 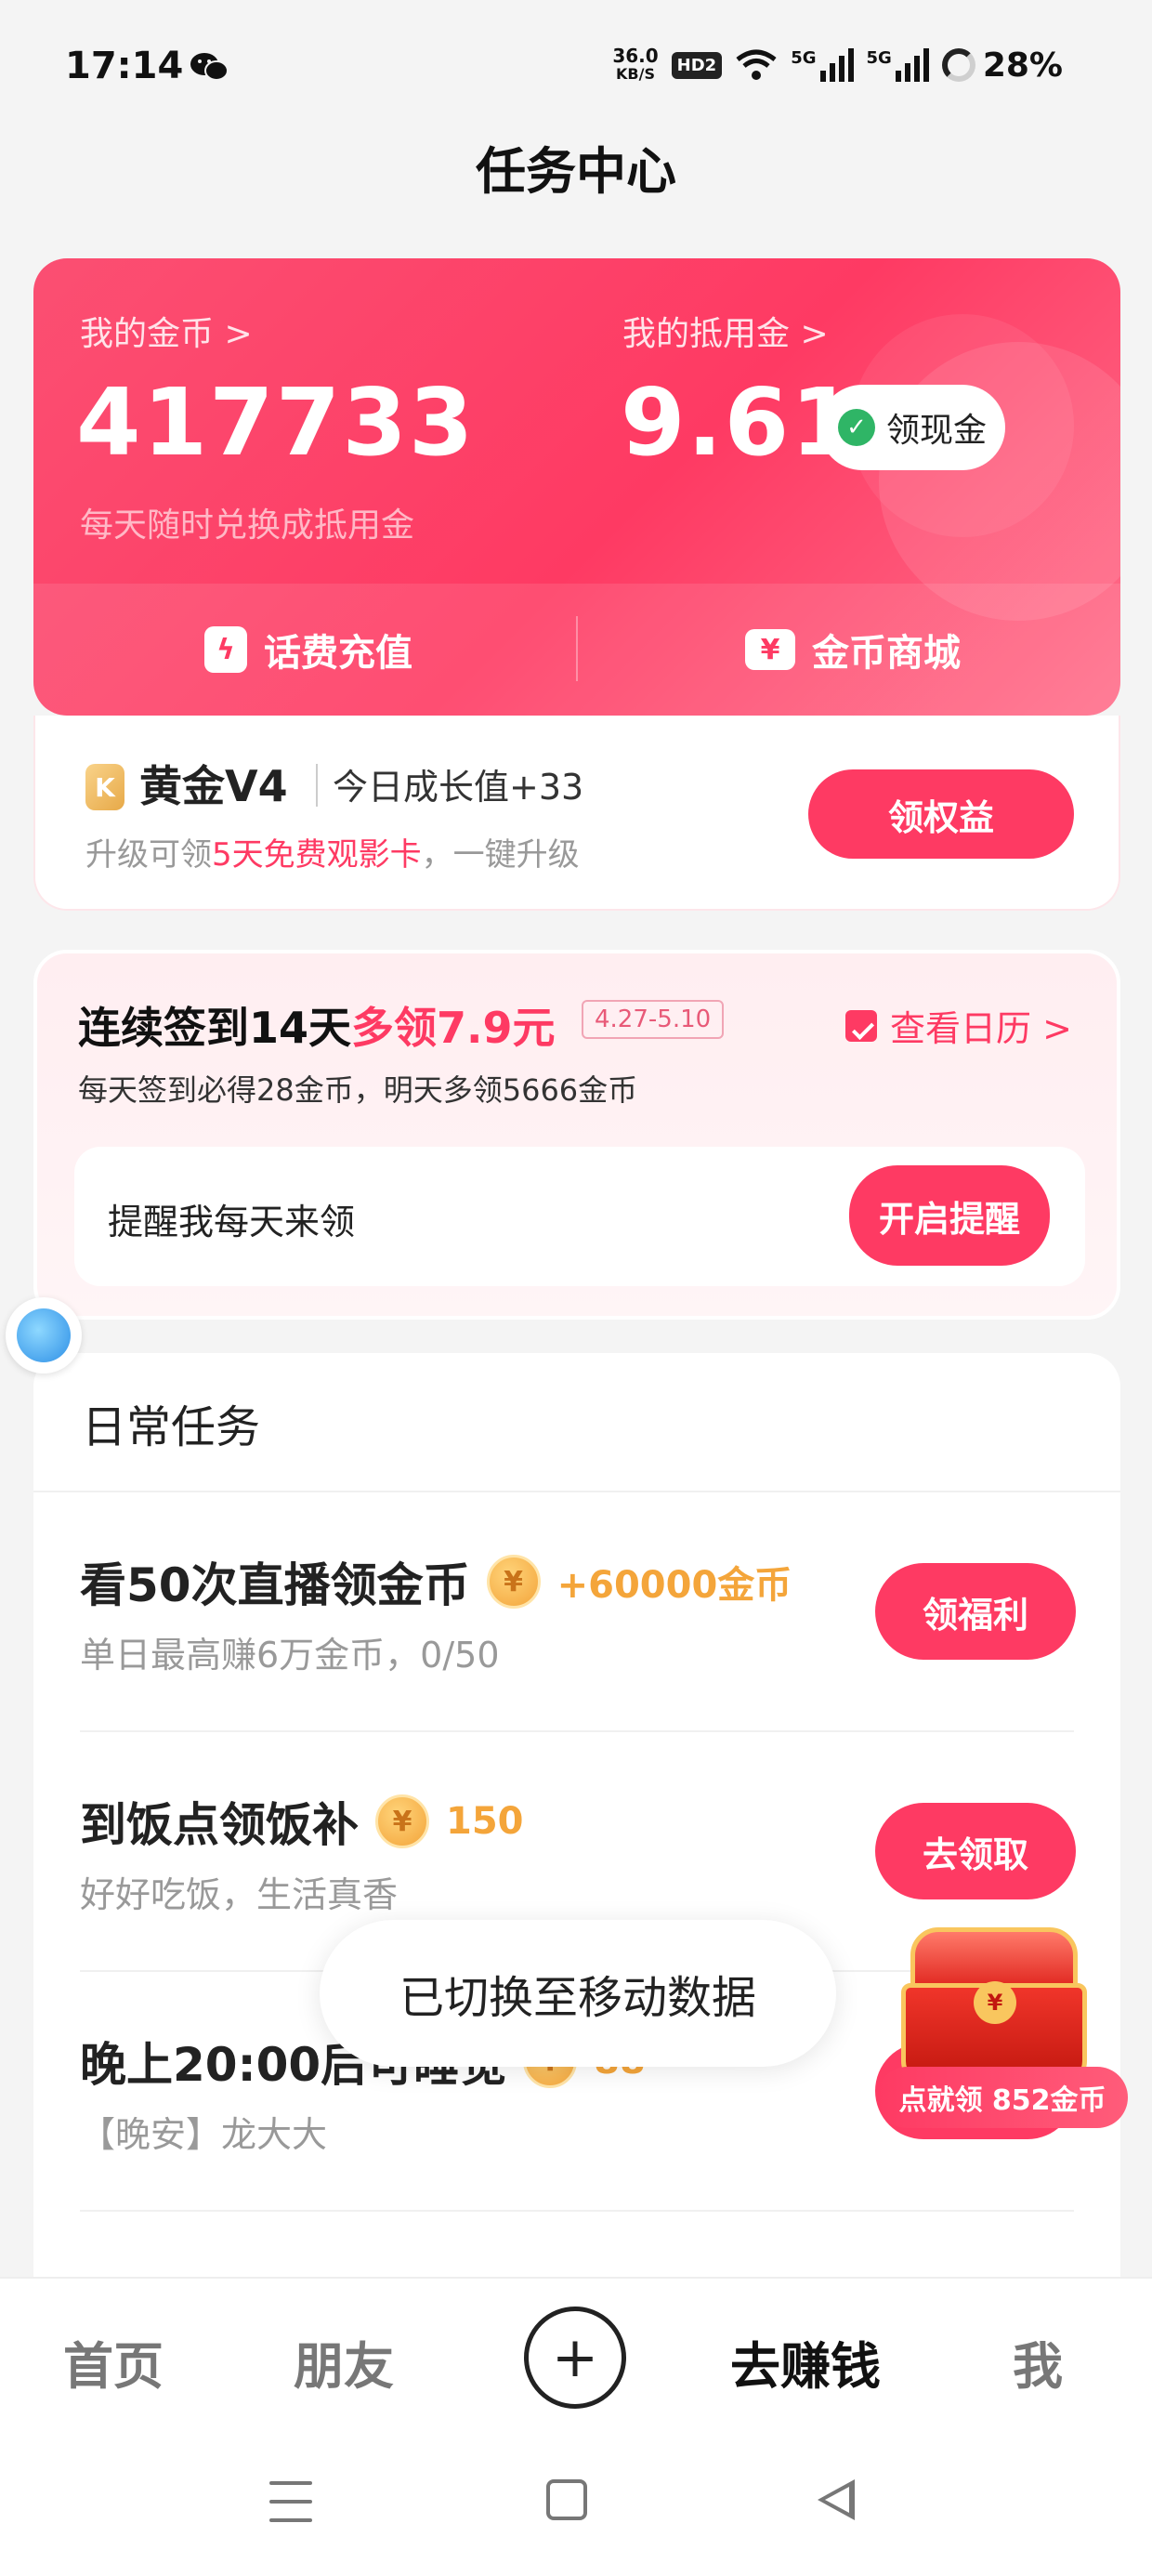 What do you see at coordinates (232, 1222) in the screenshot?
I see `reminder-text: 提醒我每天来领` at bounding box center [232, 1222].